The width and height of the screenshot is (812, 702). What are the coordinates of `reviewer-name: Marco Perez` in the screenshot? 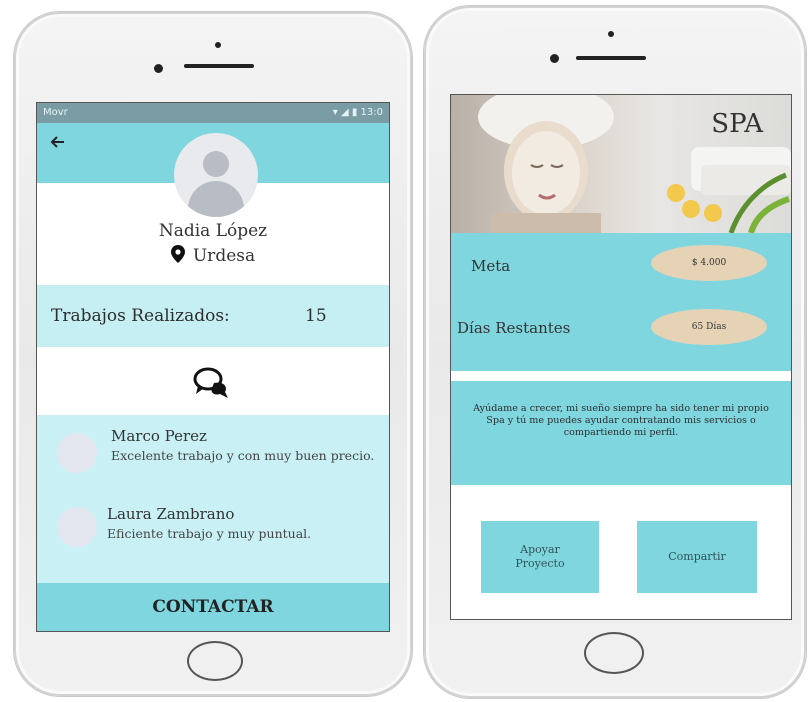 It's located at (159, 436).